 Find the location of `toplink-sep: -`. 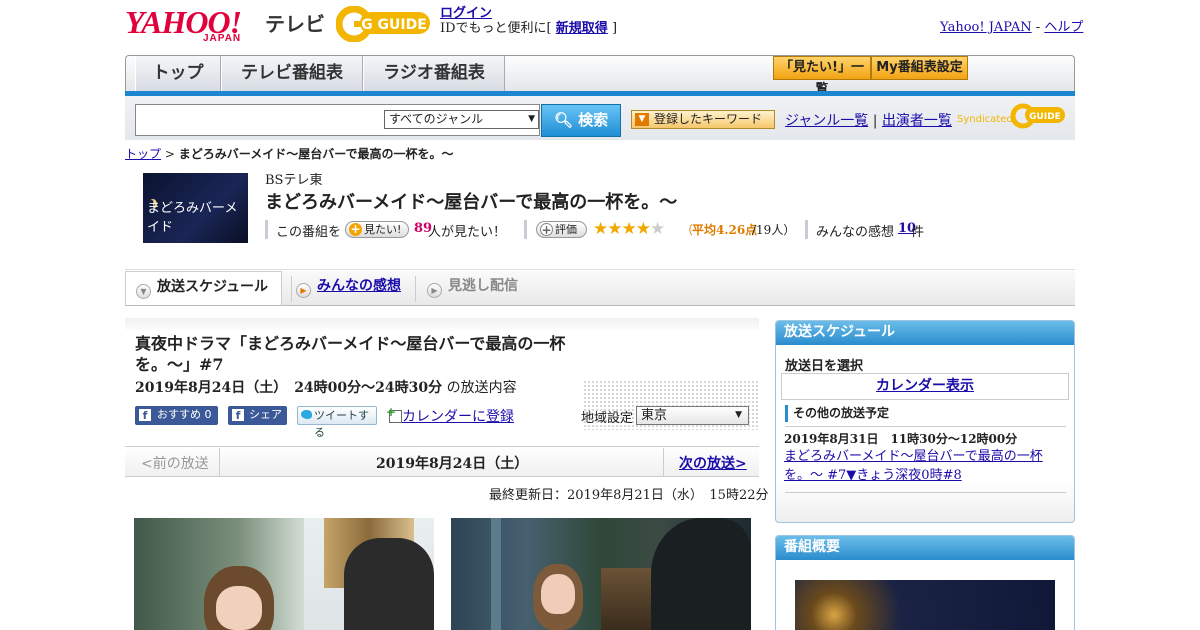

toplink-sep: - is located at coordinates (1038, 27).